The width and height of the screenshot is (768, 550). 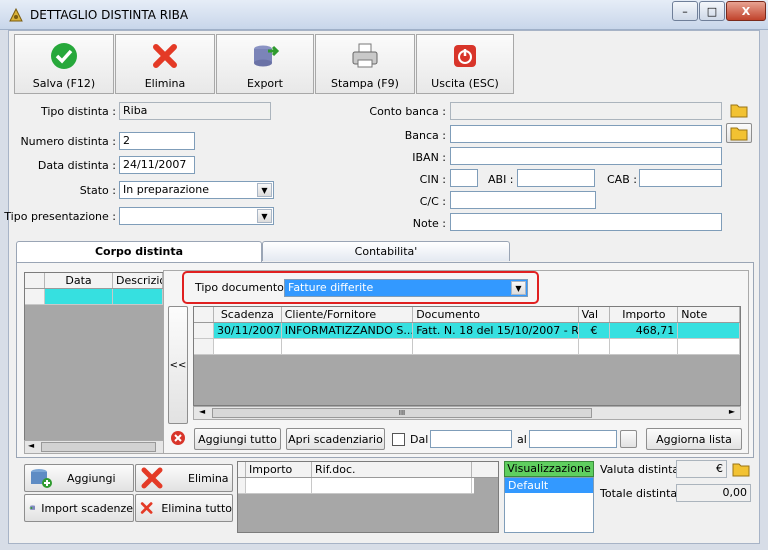 What do you see at coordinates (465, 83) in the screenshot?
I see `exit-label: Uscita (ESC)` at bounding box center [465, 83].